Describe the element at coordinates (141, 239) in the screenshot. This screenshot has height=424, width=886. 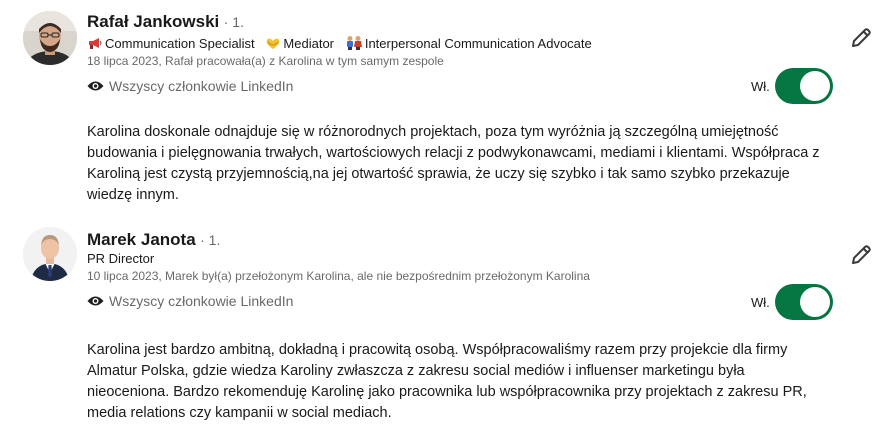
I see `recommender-name: Marek Janota` at that location.